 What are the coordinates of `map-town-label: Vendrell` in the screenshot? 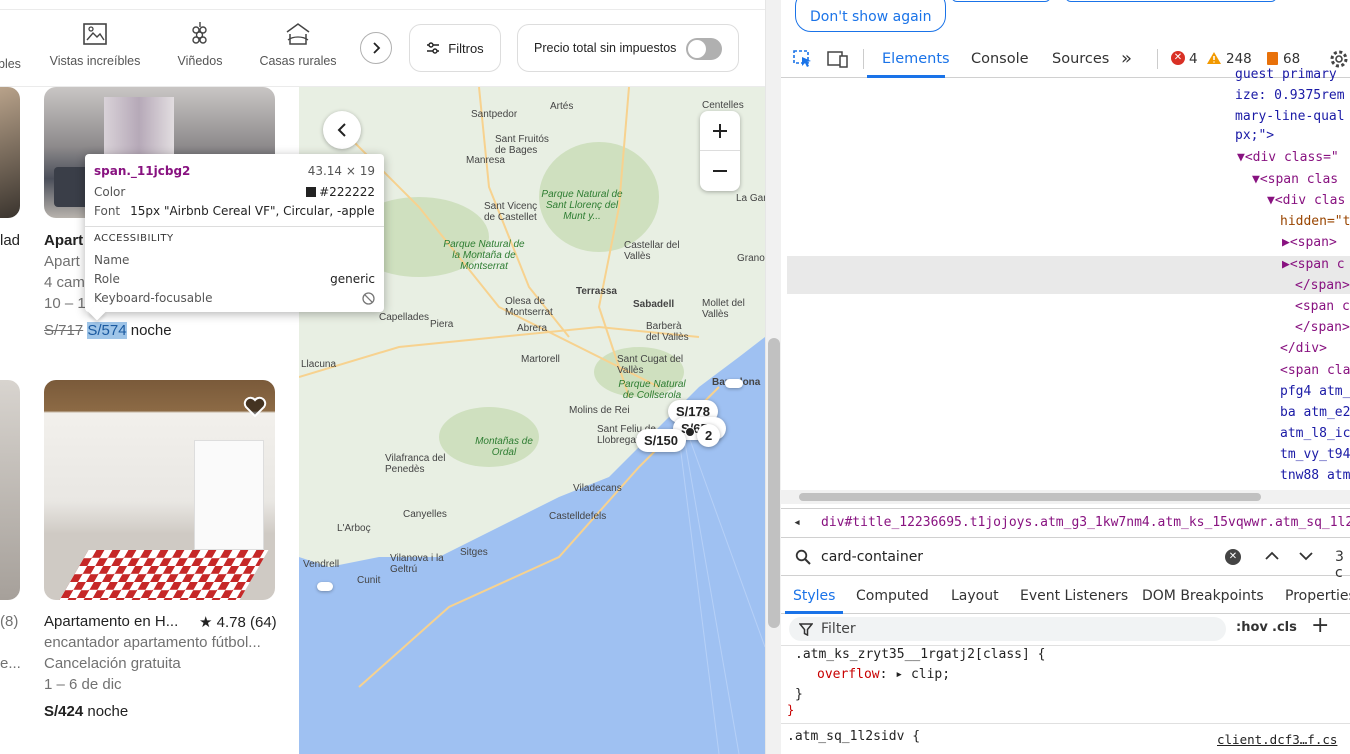 It's located at (321, 564).